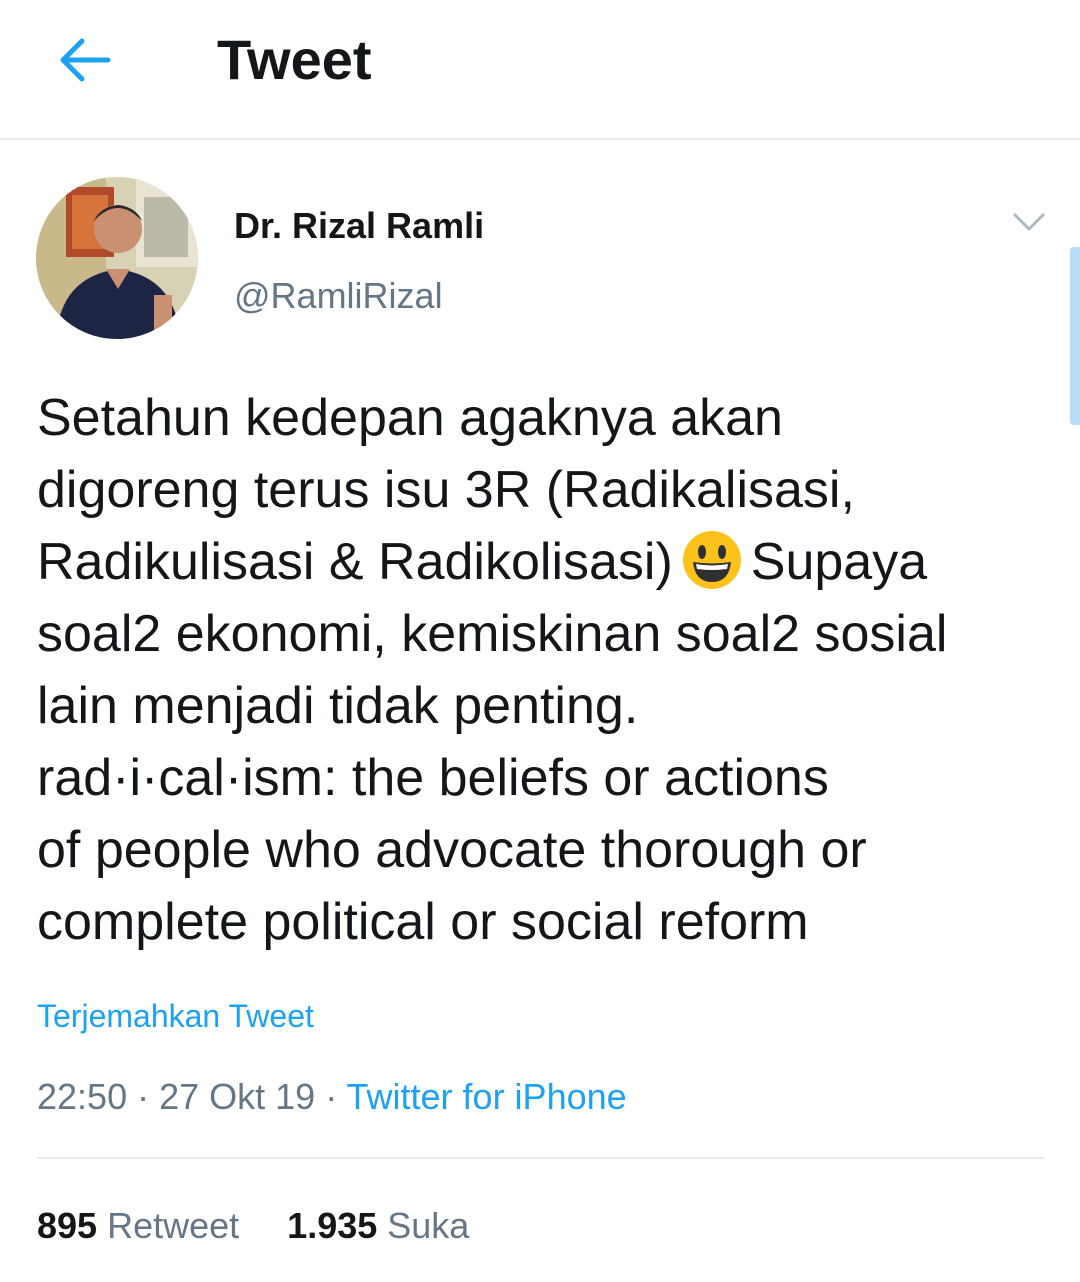 Image resolution: width=1080 pixels, height=1282 pixels. I want to click on avatar, so click(117, 258).